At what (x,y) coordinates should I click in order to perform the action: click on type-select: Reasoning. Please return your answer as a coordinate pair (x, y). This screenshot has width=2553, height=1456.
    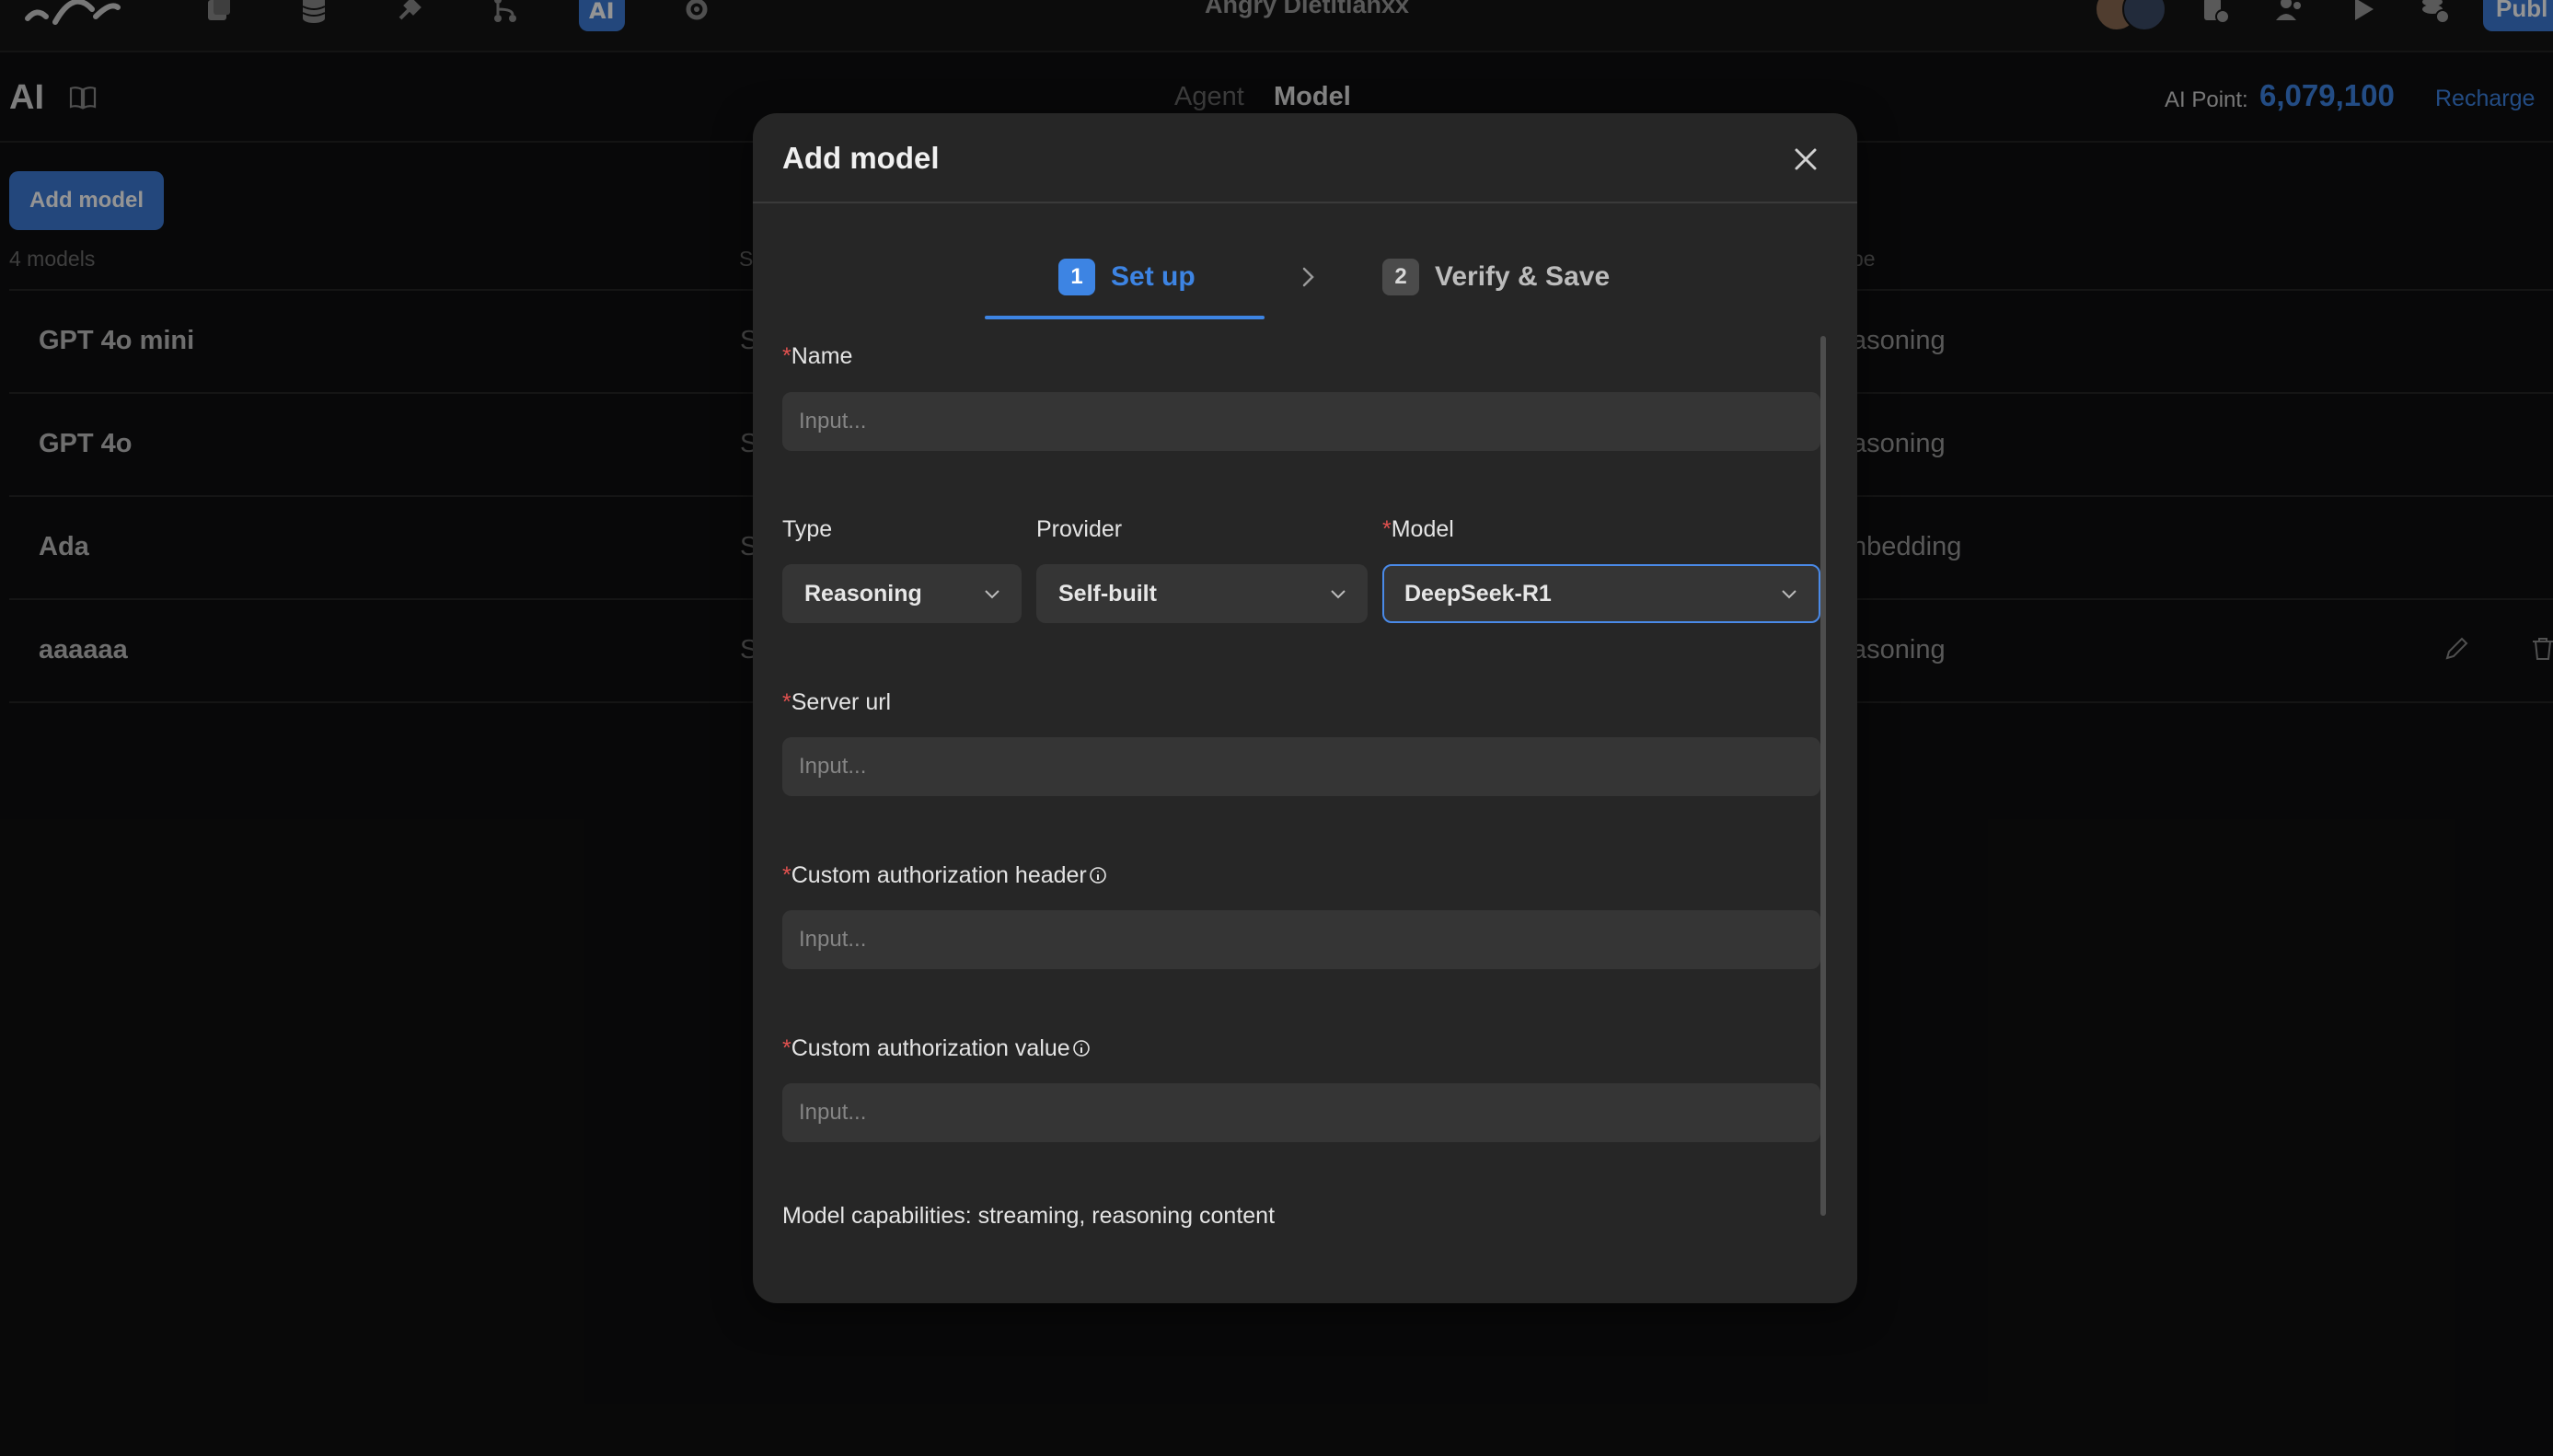
    Looking at the image, I should click on (902, 593).